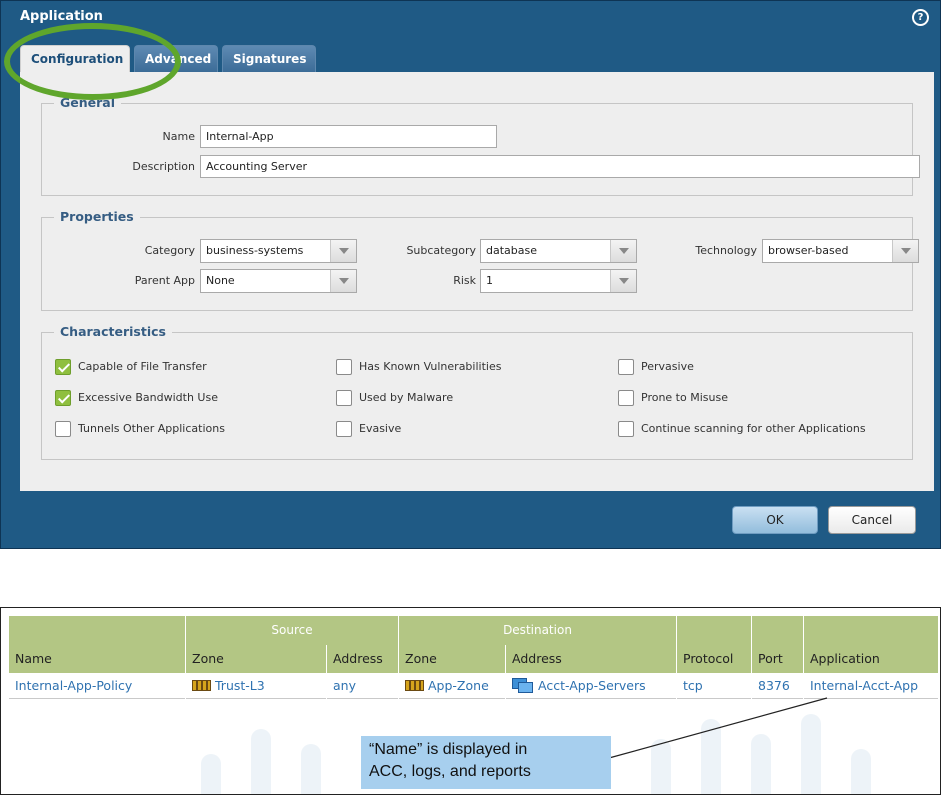  What do you see at coordinates (113, 331) in the screenshot?
I see `characteristics-legend: Characteristics` at bounding box center [113, 331].